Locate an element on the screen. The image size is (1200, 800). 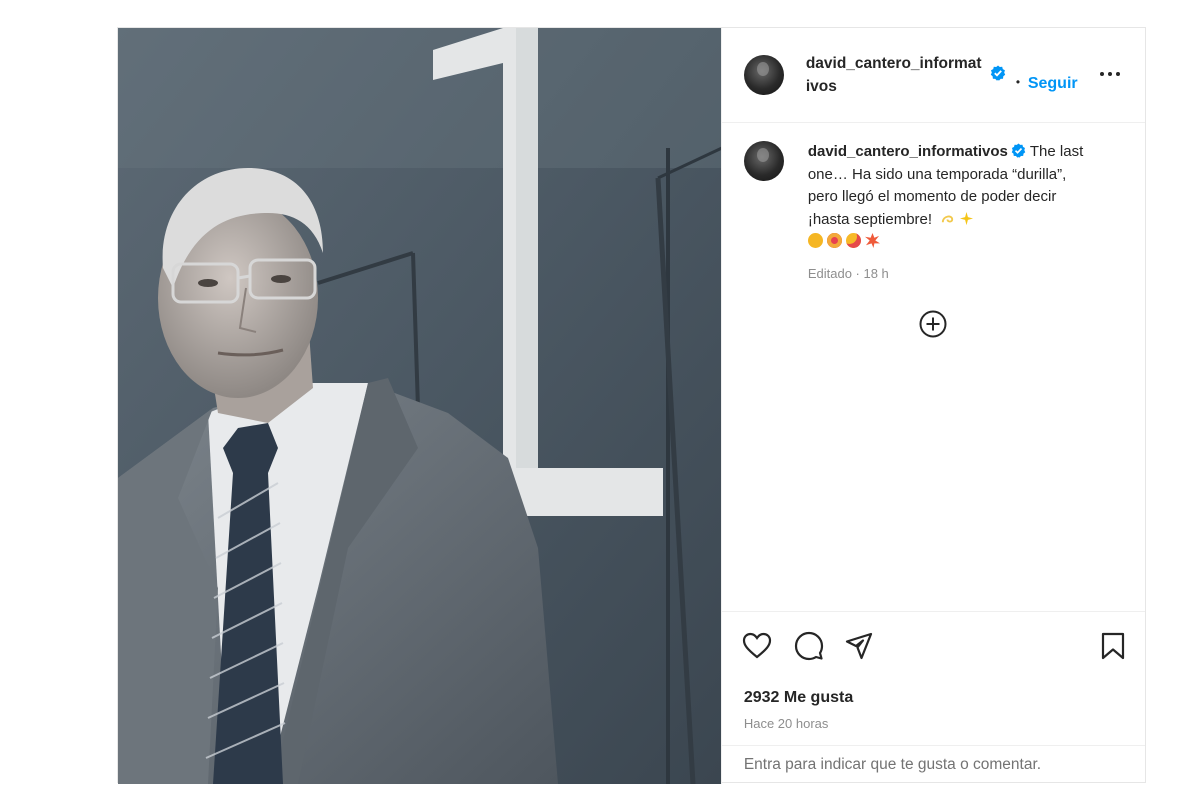
bookmark-icon is located at coordinates (1113, 646).